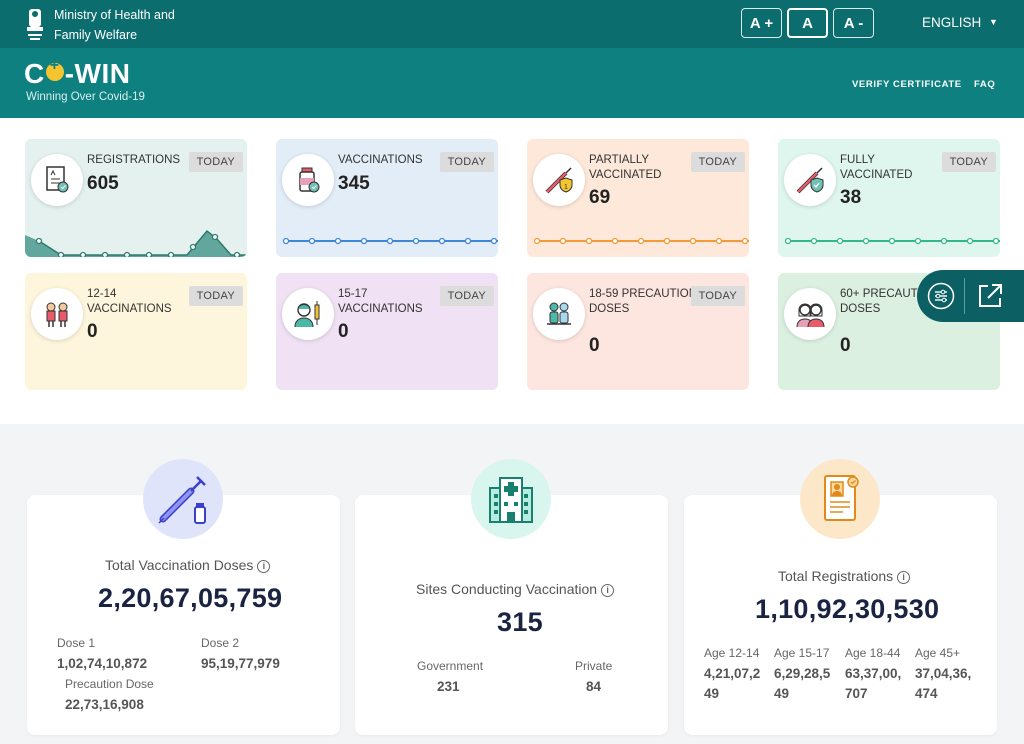 The image size is (1024, 744). What do you see at coordinates (643, 301) in the screenshot?
I see `stat-label: 18-59 PRECAUTION DOSES` at bounding box center [643, 301].